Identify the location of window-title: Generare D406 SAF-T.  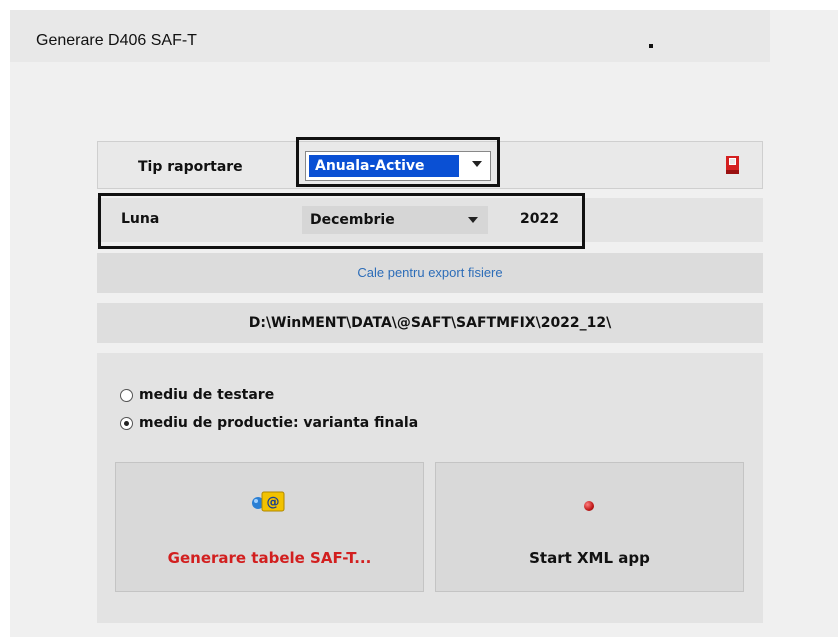
(116, 40).